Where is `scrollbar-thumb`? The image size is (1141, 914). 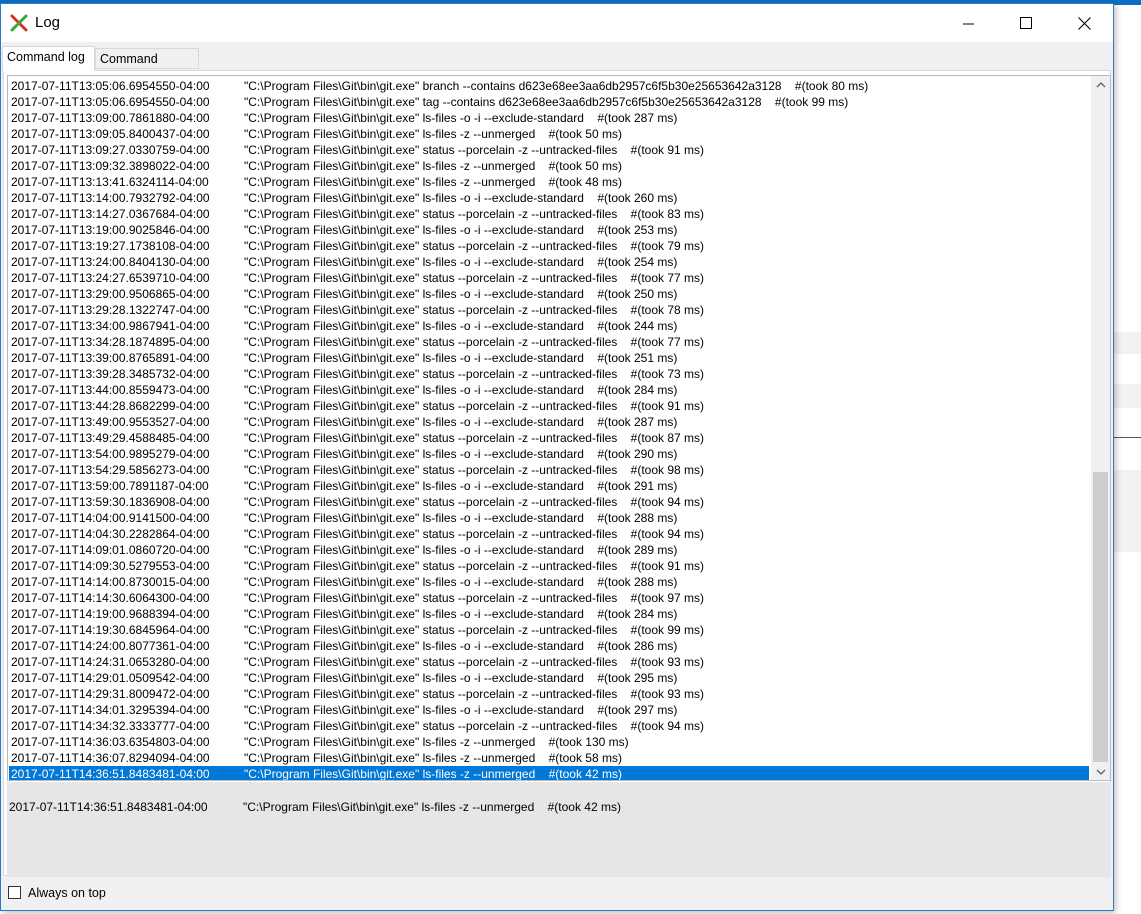 scrollbar-thumb is located at coordinates (1100, 617).